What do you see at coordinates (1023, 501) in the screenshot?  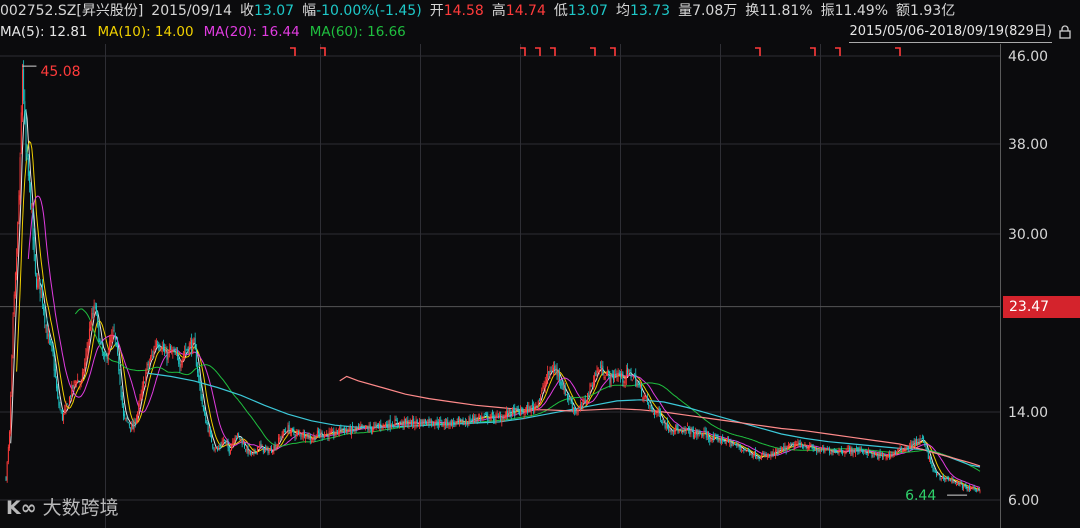 I see `y-tick-label: 6.00` at bounding box center [1023, 501].